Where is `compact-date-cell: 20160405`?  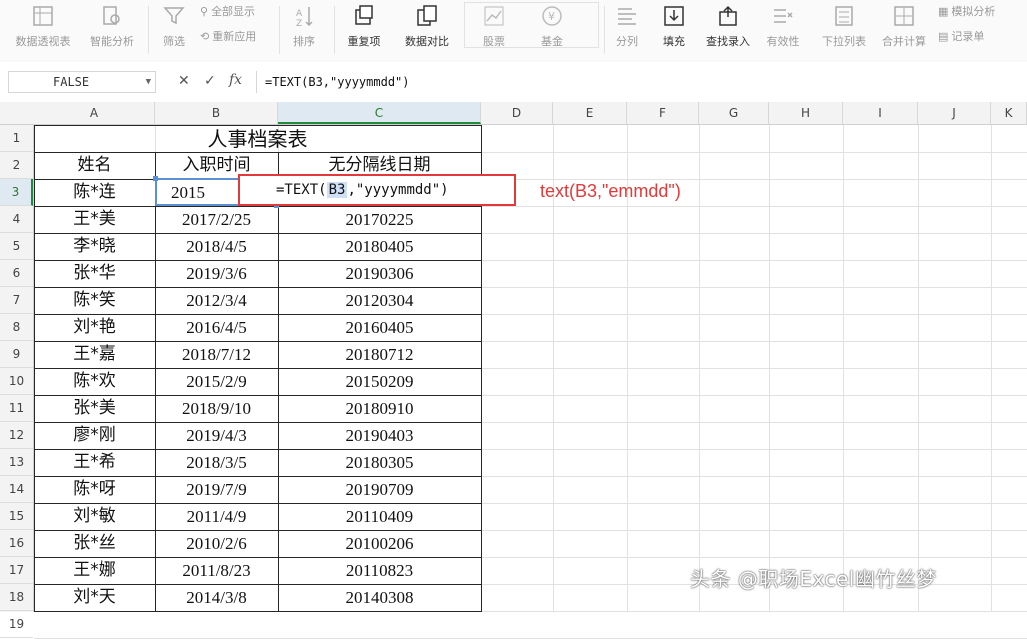 compact-date-cell: 20160405 is located at coordinates (379, 327).